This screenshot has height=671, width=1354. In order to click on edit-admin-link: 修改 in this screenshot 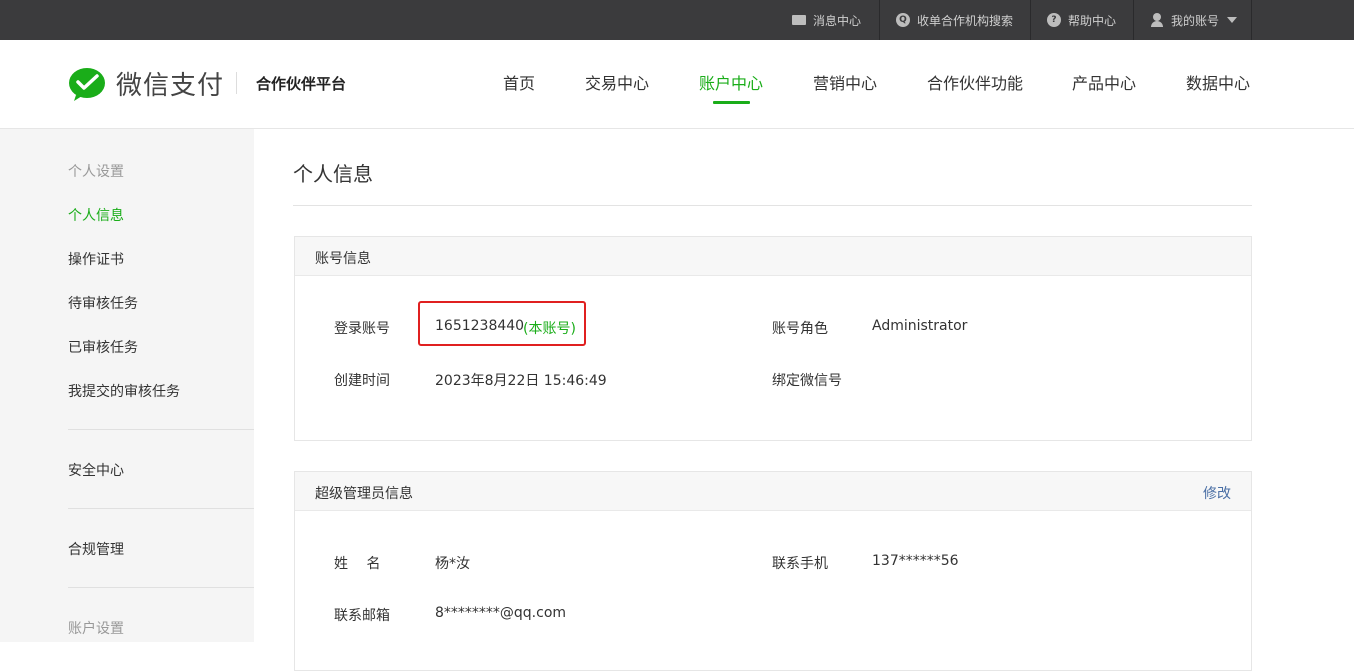, I will do `click(1217, 493)`.